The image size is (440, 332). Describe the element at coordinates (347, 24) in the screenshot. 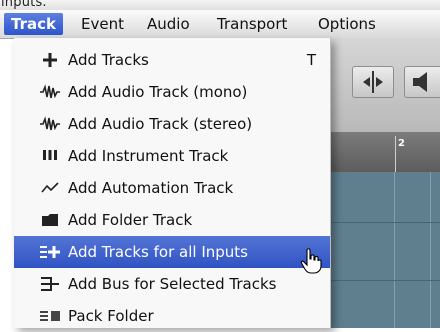

I see `menu-options: Options` at that location.